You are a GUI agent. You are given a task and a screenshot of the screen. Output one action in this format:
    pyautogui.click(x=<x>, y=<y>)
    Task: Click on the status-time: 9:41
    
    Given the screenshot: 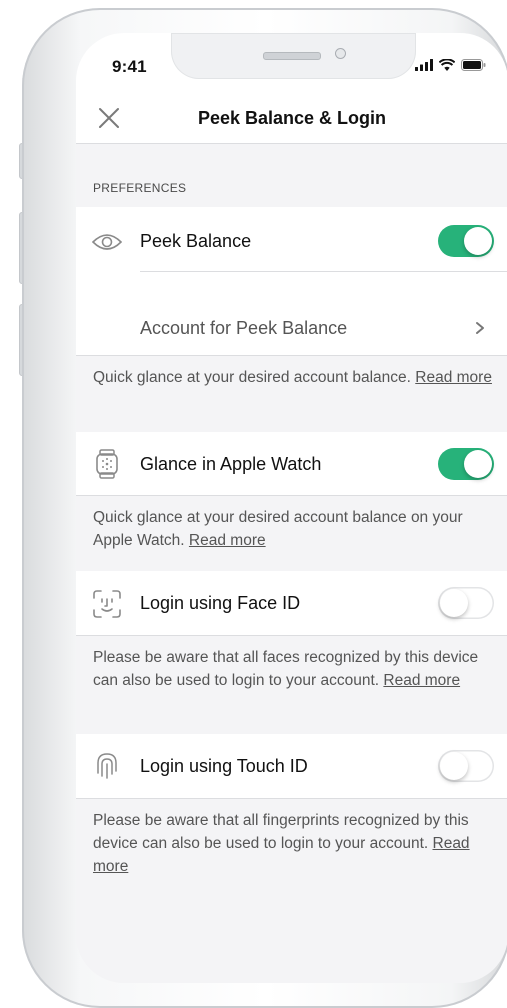 What is the action you would take?
    pyautogui.click(x=129, y=66)
    